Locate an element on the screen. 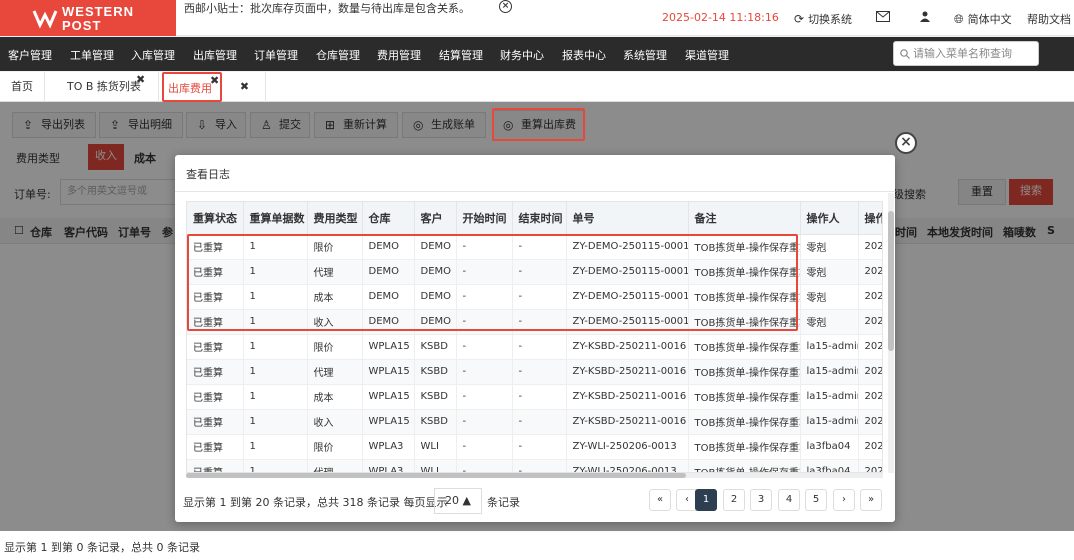 The image size is (1074, 560). menu-customer: 客户管理 is located at coordinates (30, 55).